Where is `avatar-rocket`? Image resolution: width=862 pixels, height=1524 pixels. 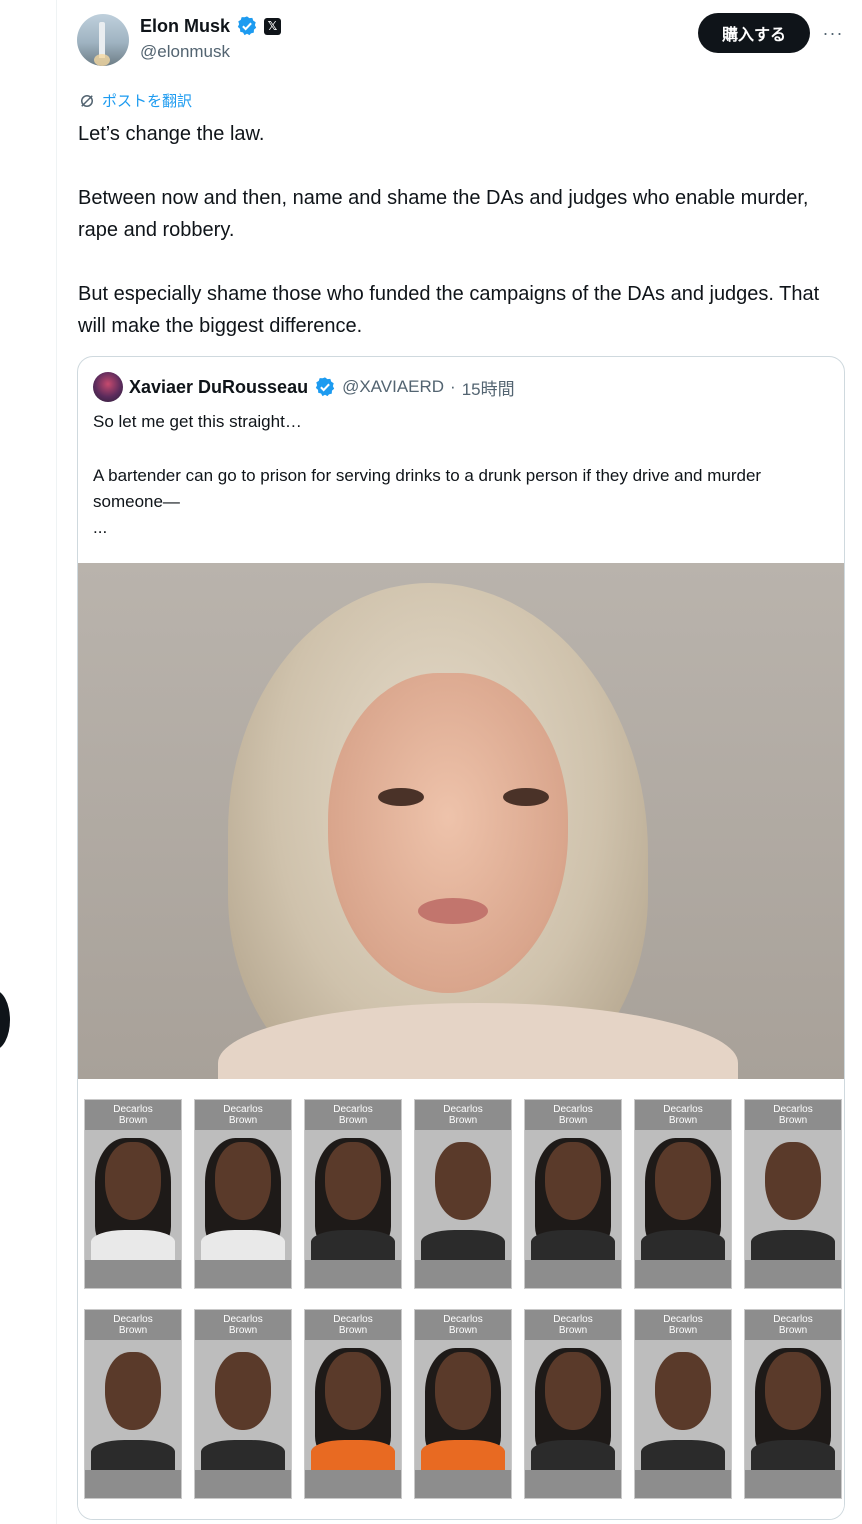 avatar-rocket is located at coordinates (102, 40).